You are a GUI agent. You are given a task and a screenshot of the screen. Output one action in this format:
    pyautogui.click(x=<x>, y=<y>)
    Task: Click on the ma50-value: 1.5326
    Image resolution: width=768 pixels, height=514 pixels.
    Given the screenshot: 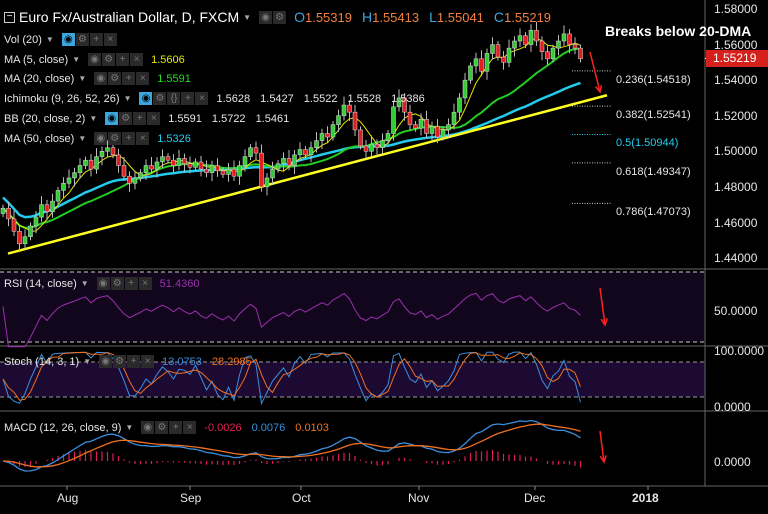 What is the action you would take?
    pyautogui.click(x=174, y=138)
    